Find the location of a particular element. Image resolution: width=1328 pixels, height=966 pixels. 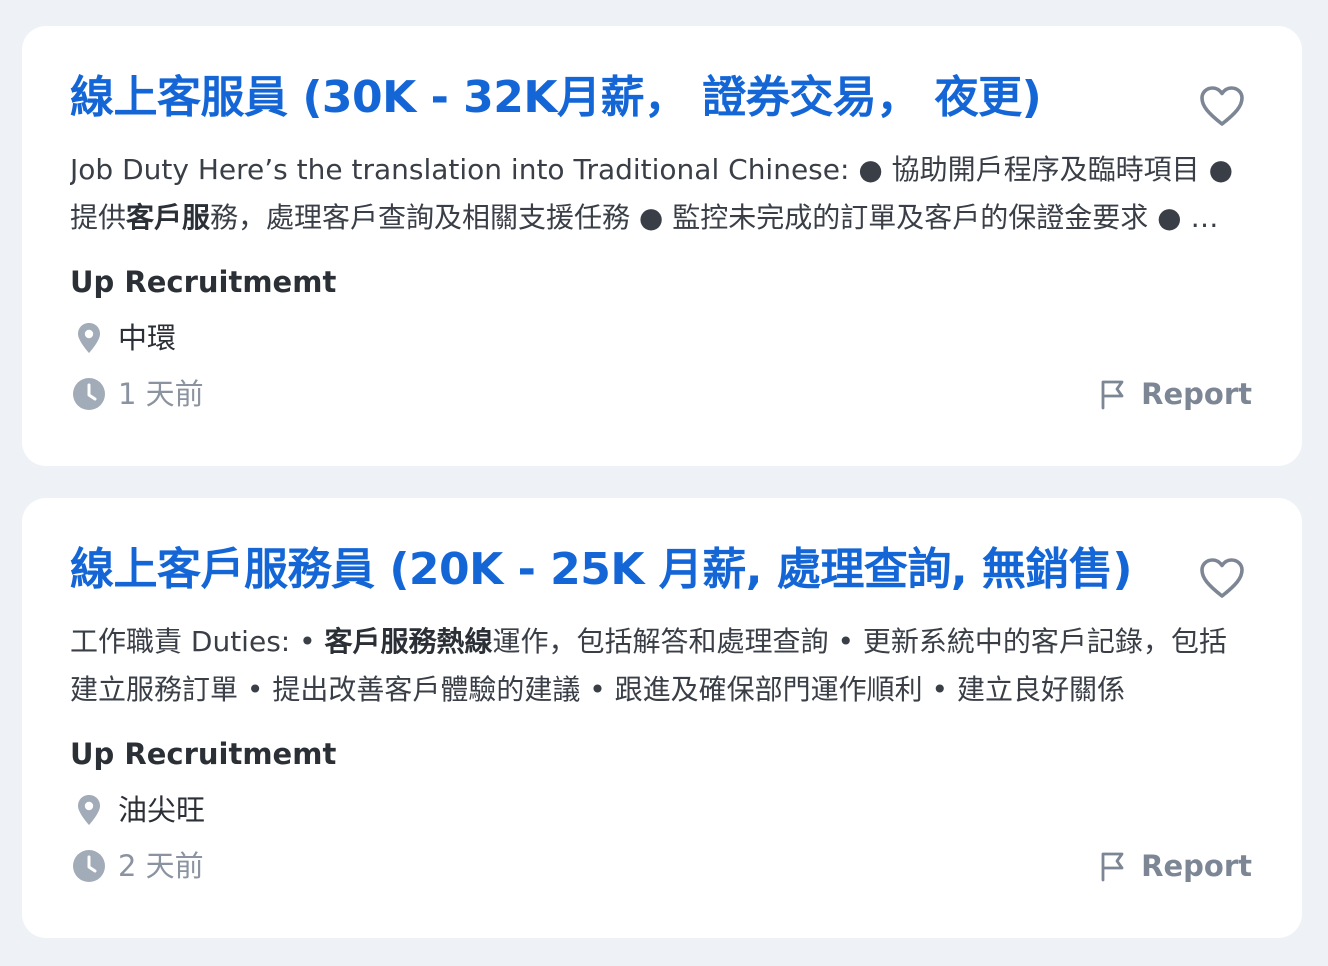

job-location: 油尖旺 is located at coordinates (137, 810).